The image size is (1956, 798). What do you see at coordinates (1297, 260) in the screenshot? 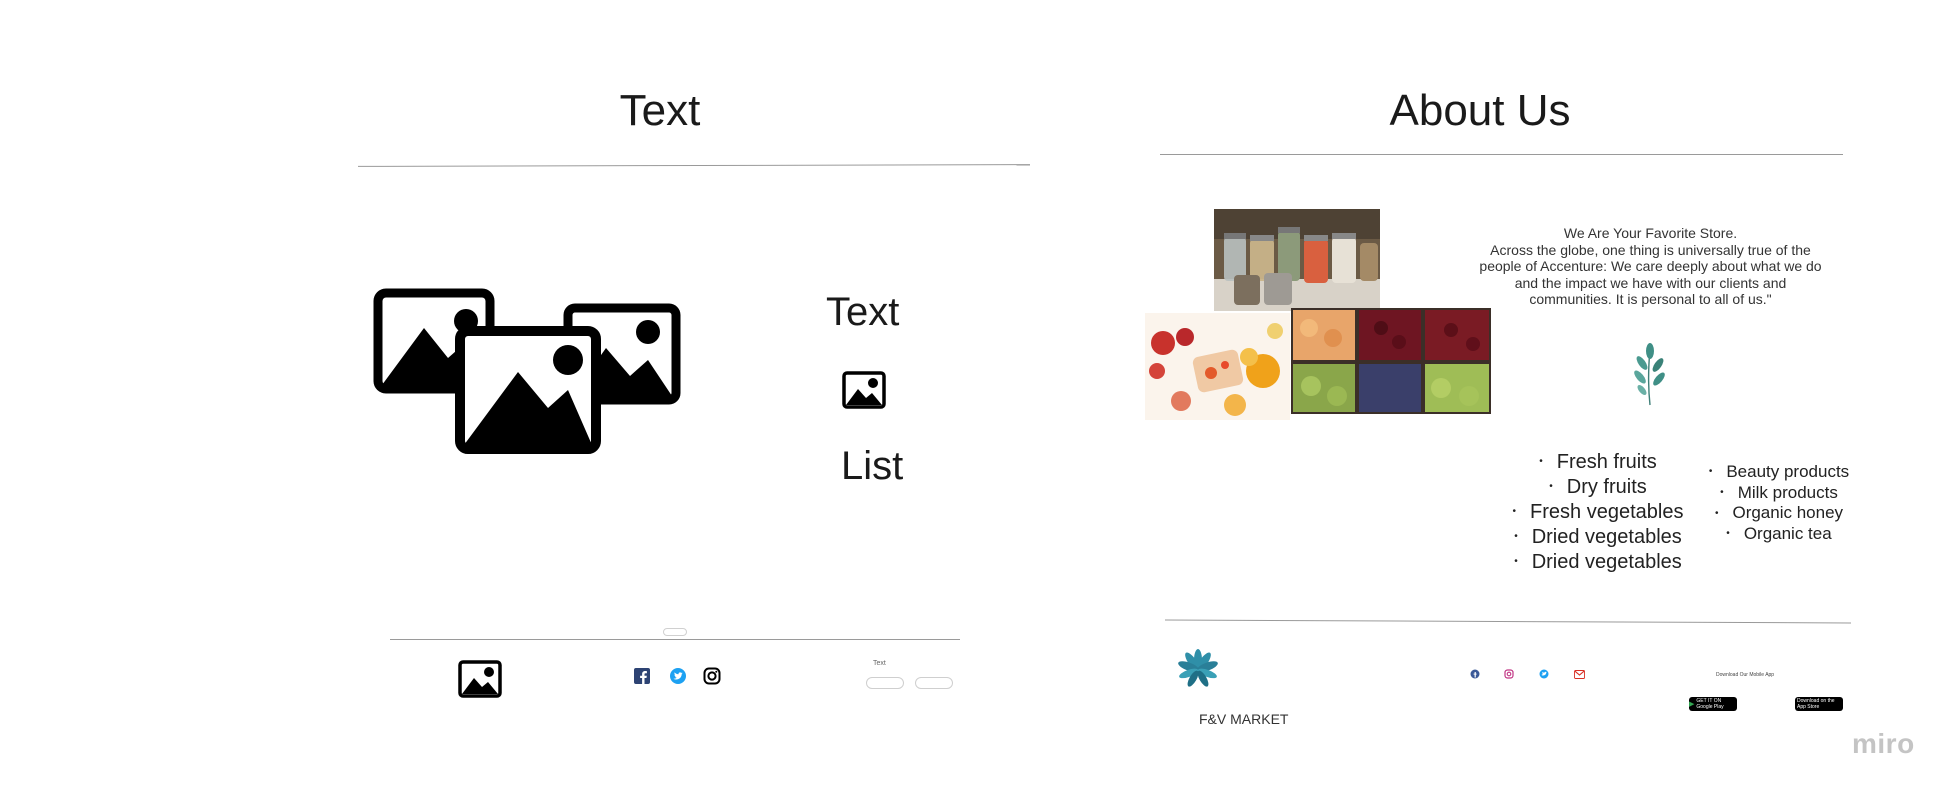
I see `jars-photo` at bounding box center [1297, 260].